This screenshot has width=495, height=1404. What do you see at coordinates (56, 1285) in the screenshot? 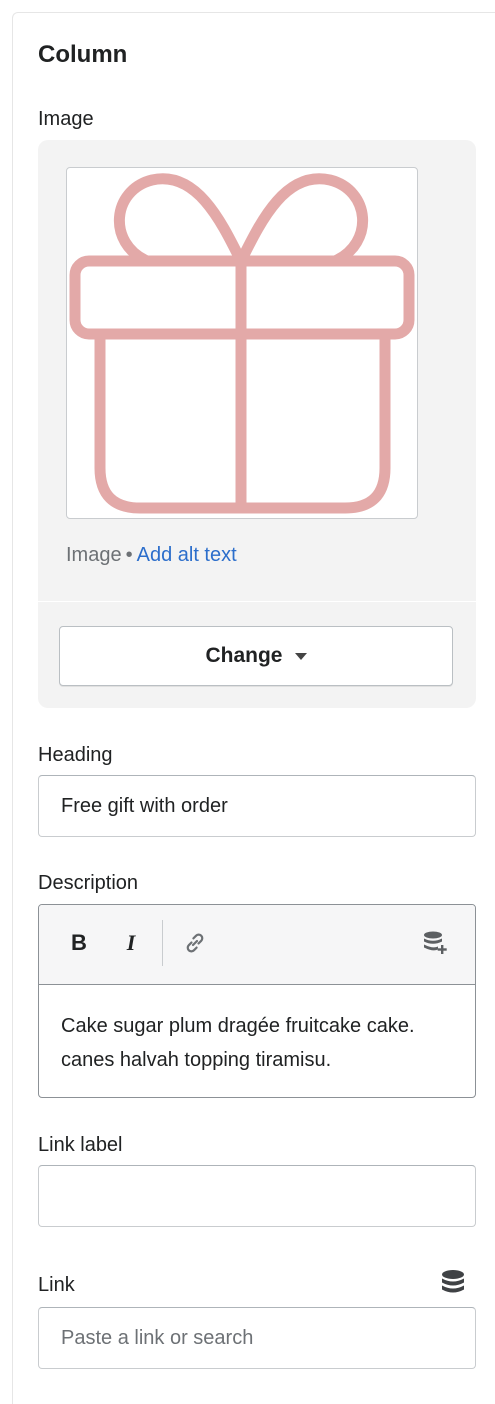
I see `link-label: Link` at bounding box center [56, 1285].